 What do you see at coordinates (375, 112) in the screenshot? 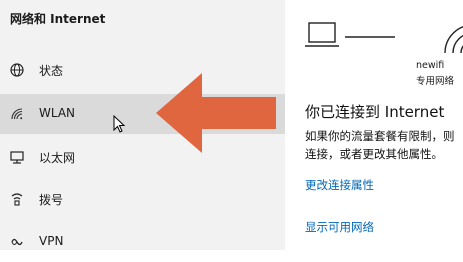
I see `connection-status-title: 你已连接到 Internet` at bounding box center [375, 112].